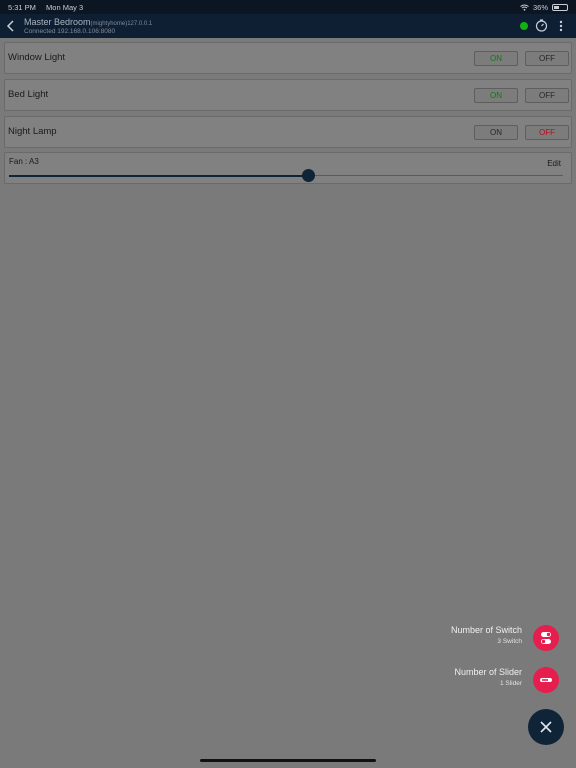 The width and height of the screenshot is (576, 768). Describe the element at coordinates (288, 132) in the screenshot. I see `switch-row-night-lamp: Night Lamp ON OFF` at that location.